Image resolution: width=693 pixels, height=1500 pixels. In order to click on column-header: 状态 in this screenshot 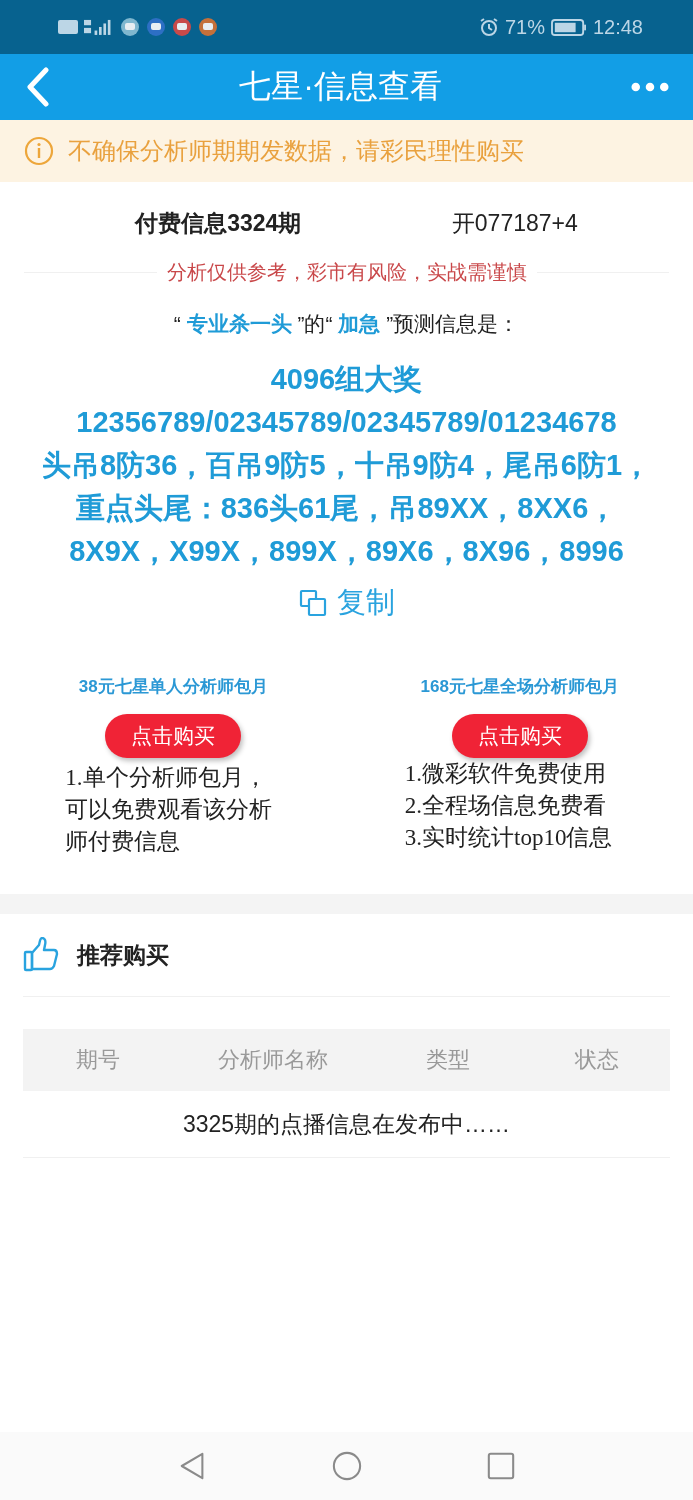, I will do `click(596, 1060)`.